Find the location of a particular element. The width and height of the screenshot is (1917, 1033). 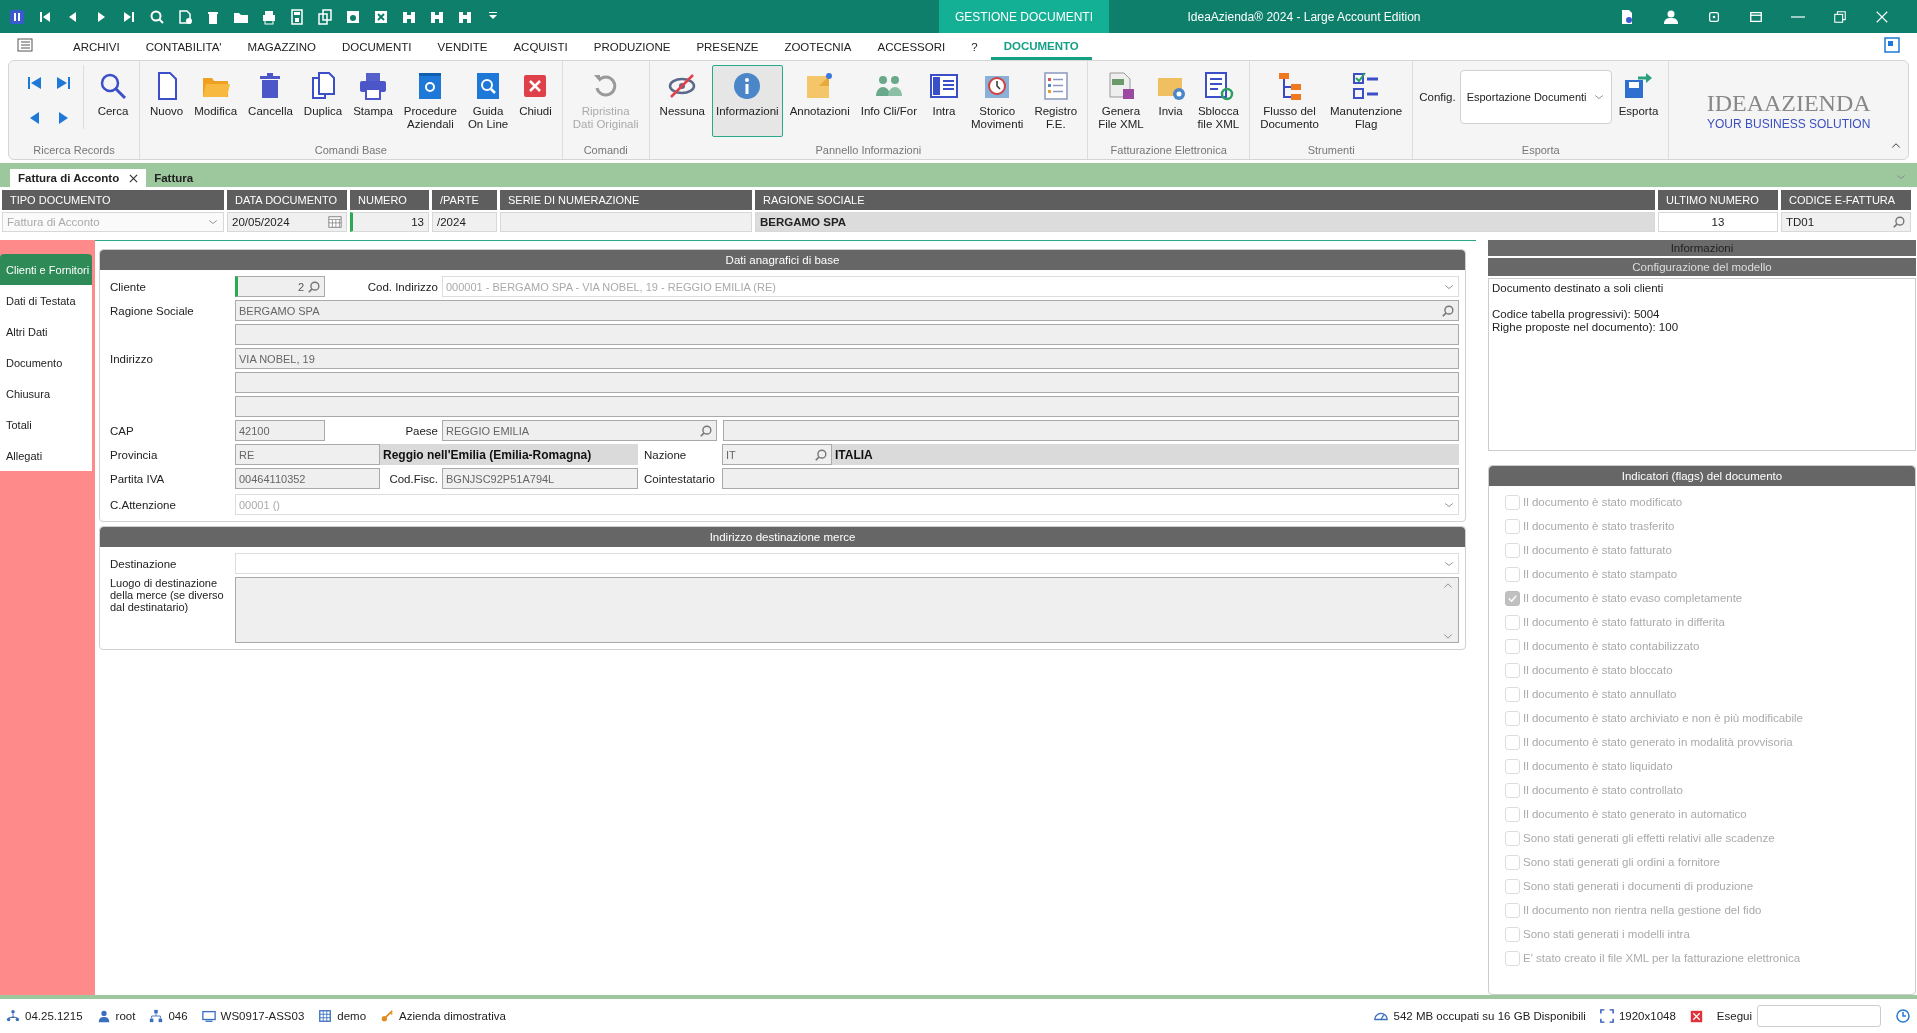

ribbon-button: Cerca is located at coordinates (113, 101).